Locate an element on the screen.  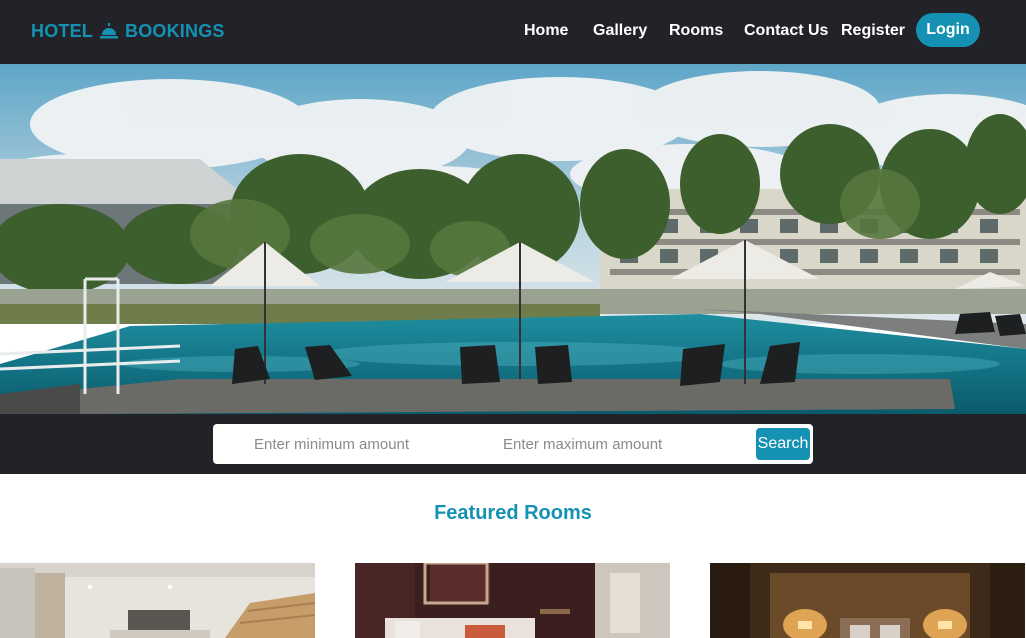
min-amount-input is located at coordinates (364, 444).